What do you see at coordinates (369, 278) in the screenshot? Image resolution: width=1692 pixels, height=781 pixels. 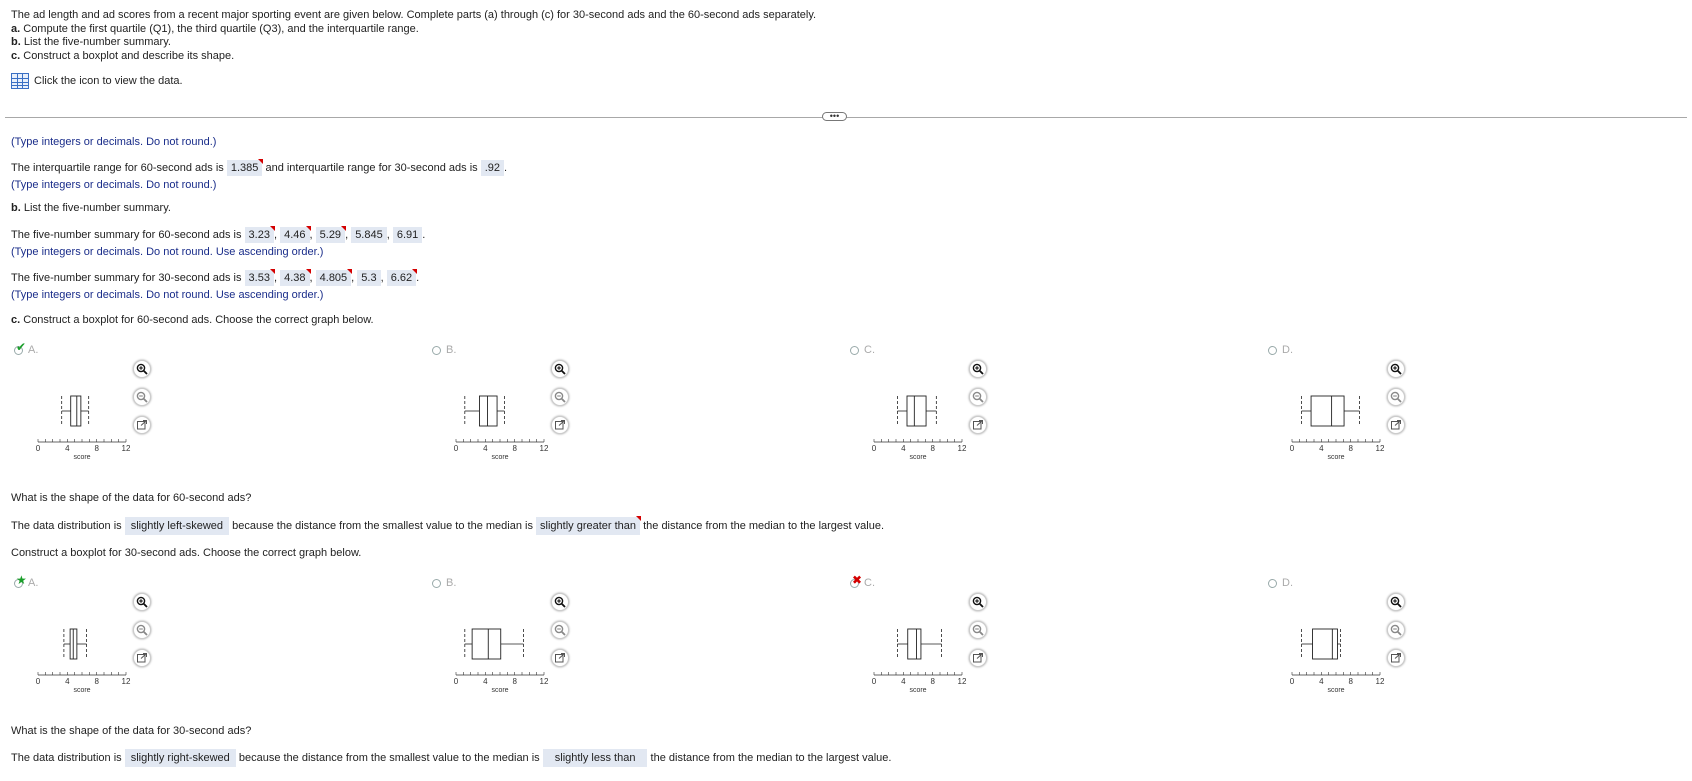 I see `five30-q3: 5.3` at bounding box center [369, 278].